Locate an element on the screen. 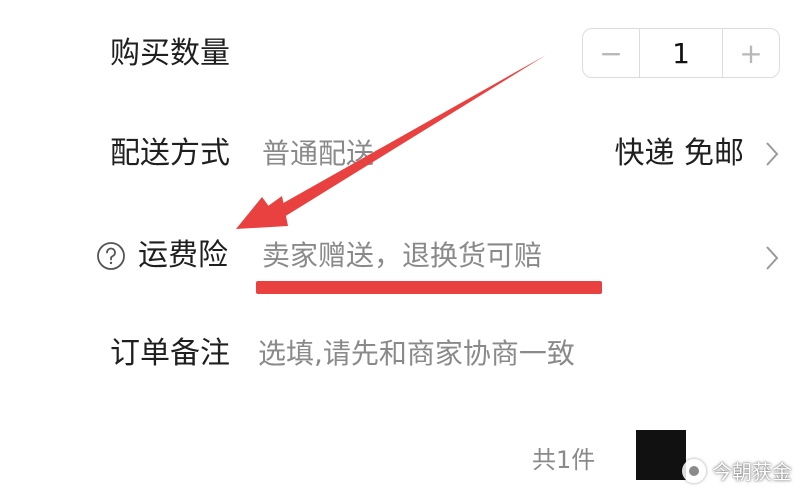 The height and width of the screenshot is (500, 806). watermark: 今朝获金 is located at coordinates (737, 470).